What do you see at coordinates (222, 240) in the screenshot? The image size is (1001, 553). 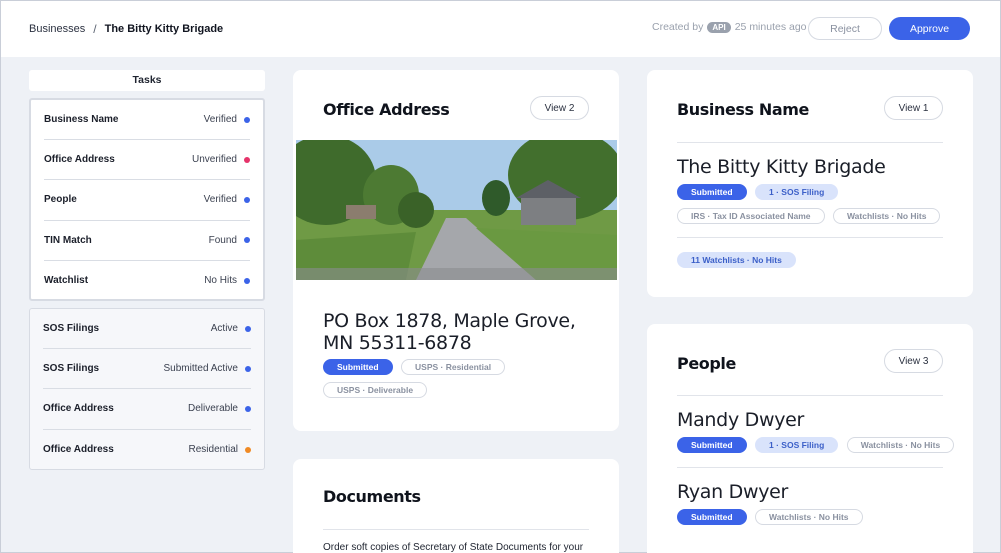 I see `task-status: Found` at bounding box center [222, 240].